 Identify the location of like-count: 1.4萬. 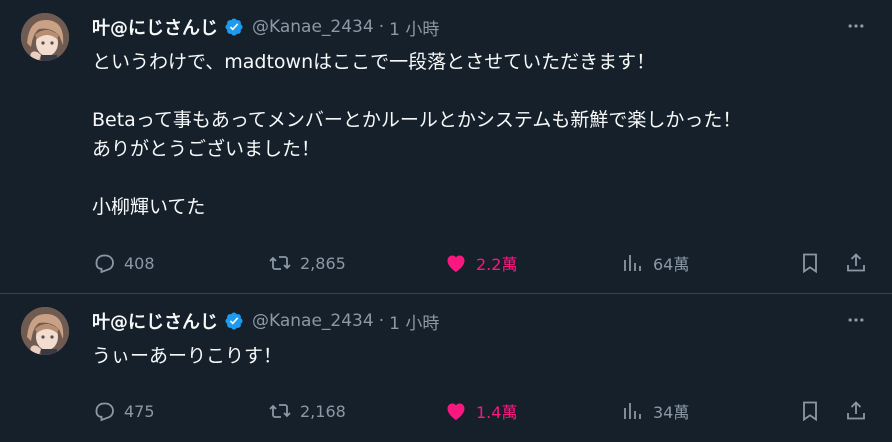
(497, 412).